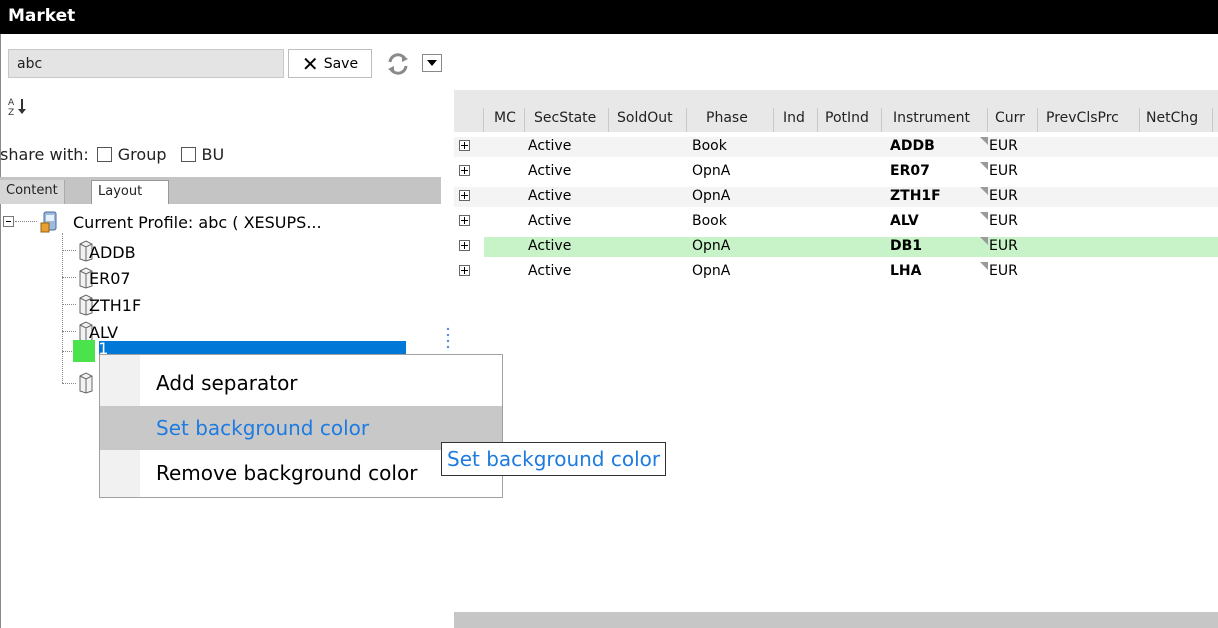  What do you see at coordinates (836, 197) in the screenshot?
I see `table-row: Active OpnA ZTH1F EUR` at bounding box center [836, 197].